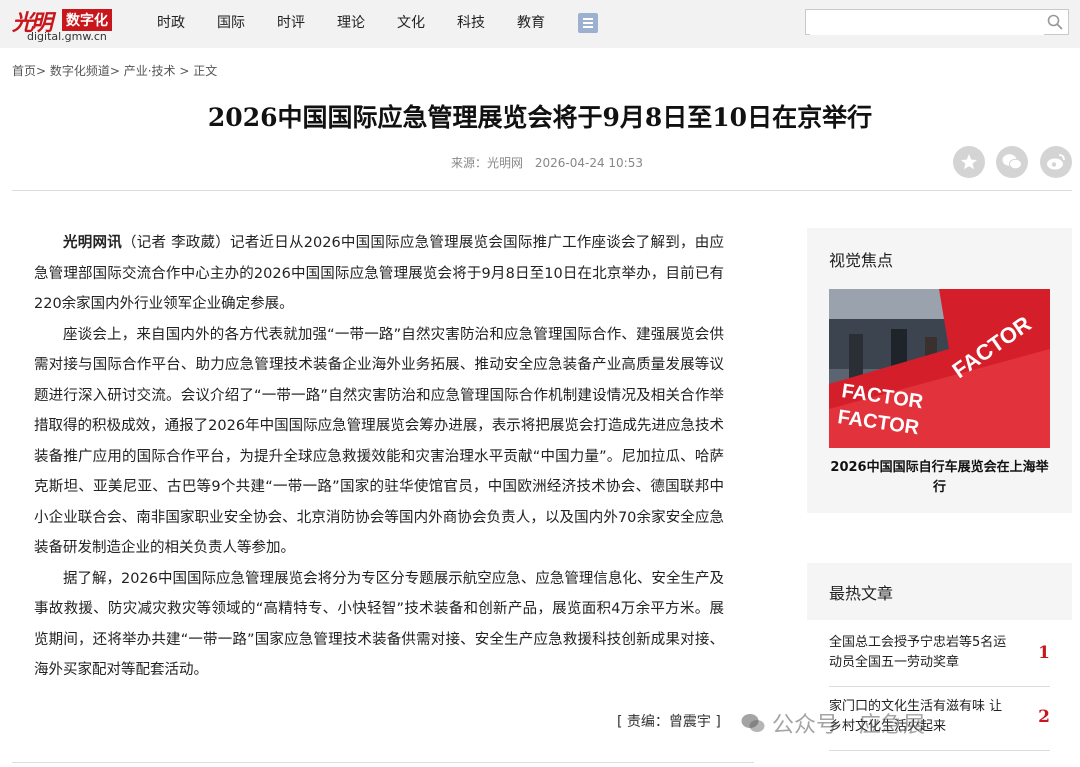 This screenshot has width=1080, height=767. I want to click on share-qzone-button, so click(969, 162).